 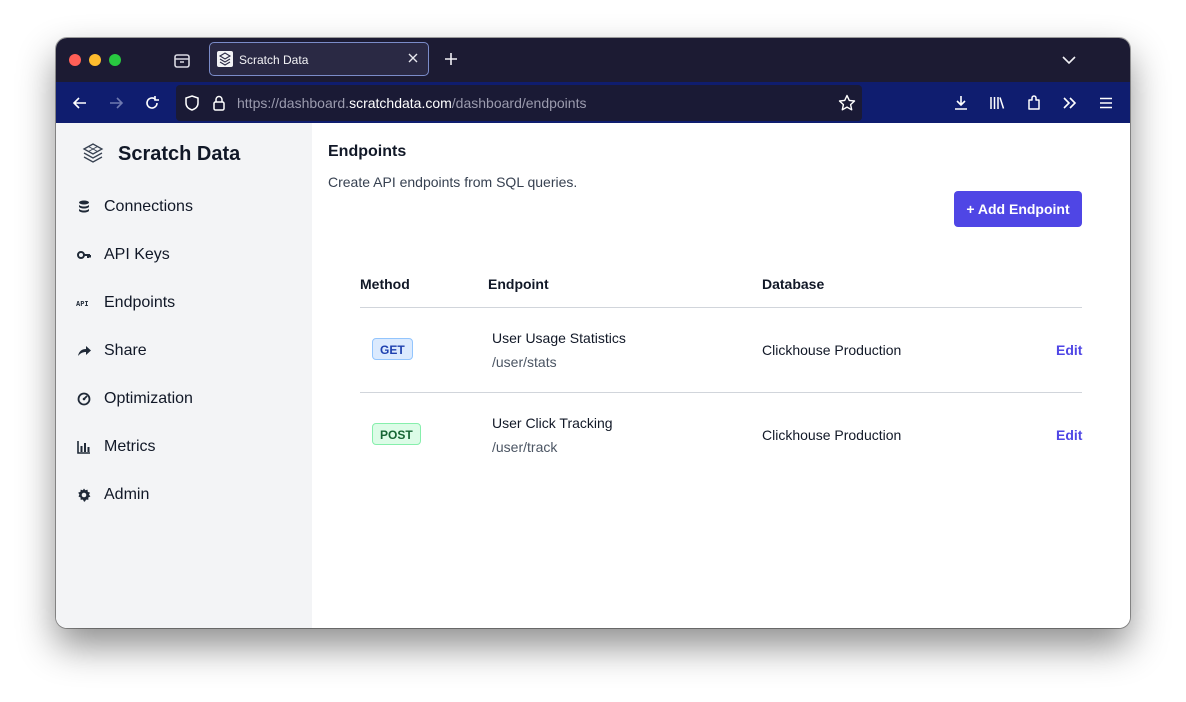 I want to click on bookmark-star-icon, so click(x=847, y=103).